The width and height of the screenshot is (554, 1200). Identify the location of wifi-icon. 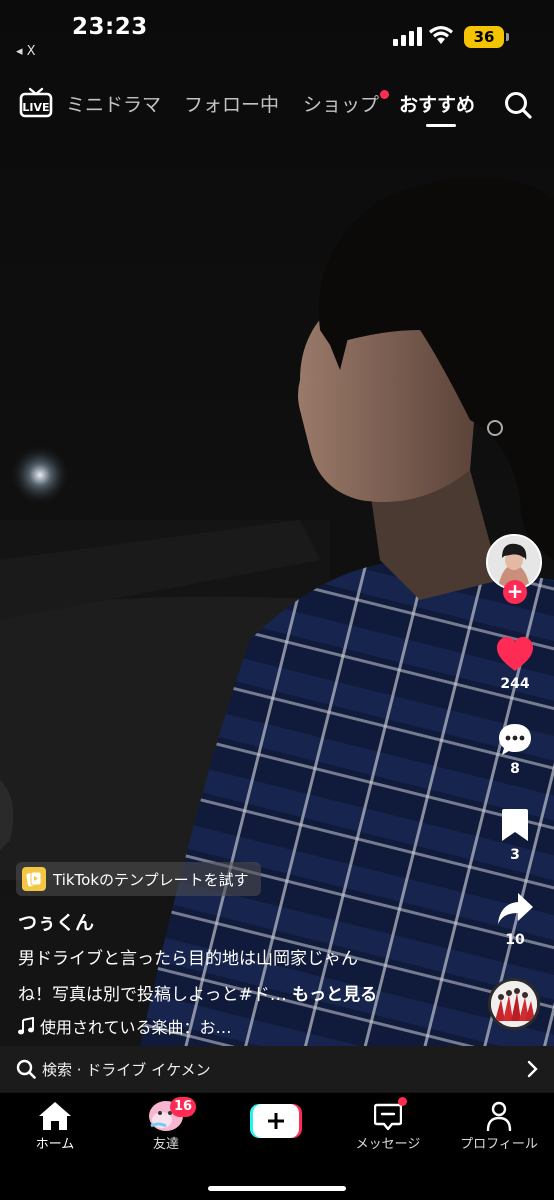
(441, 35).